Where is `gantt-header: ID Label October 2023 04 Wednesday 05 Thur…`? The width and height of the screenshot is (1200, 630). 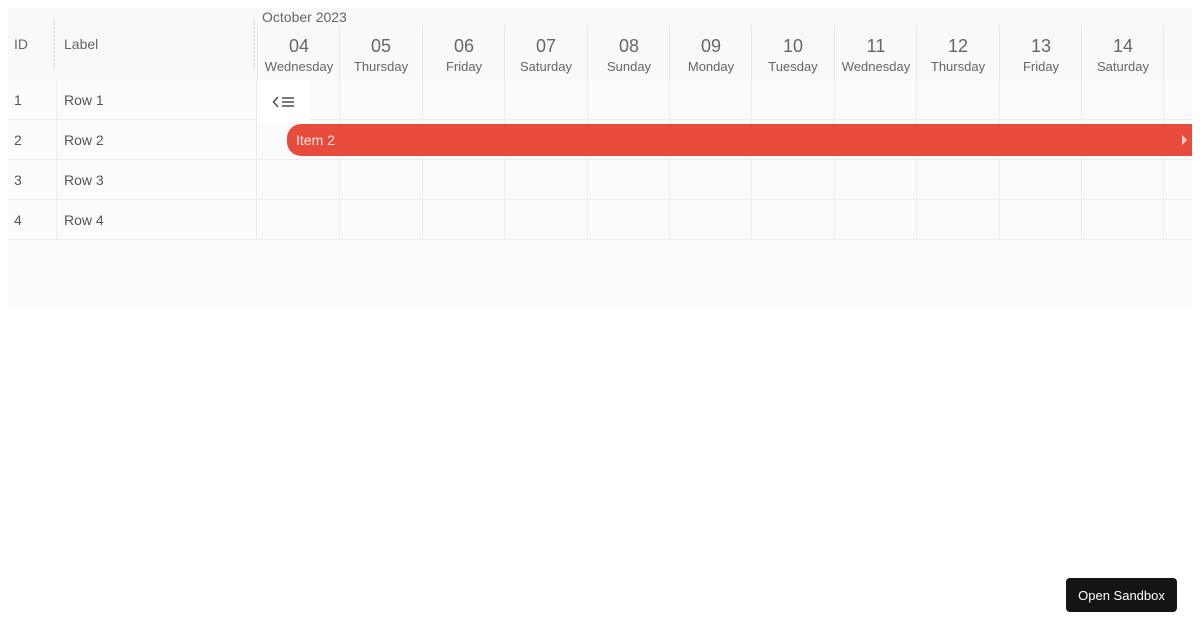 gantt-header: ID Label October 2023 04 Wednesday 05 Thur… is located at coordinates (600, 44).